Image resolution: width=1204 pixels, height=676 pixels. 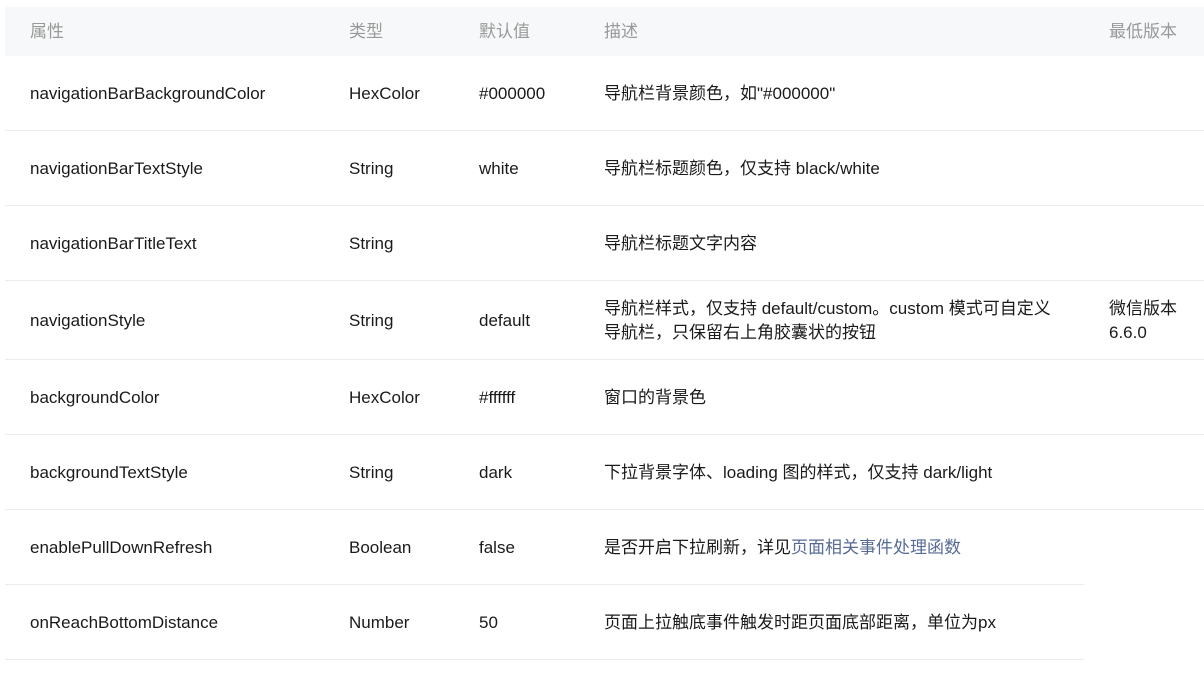 I want to click on header-default: 默认值, so click(x=504, y=31).